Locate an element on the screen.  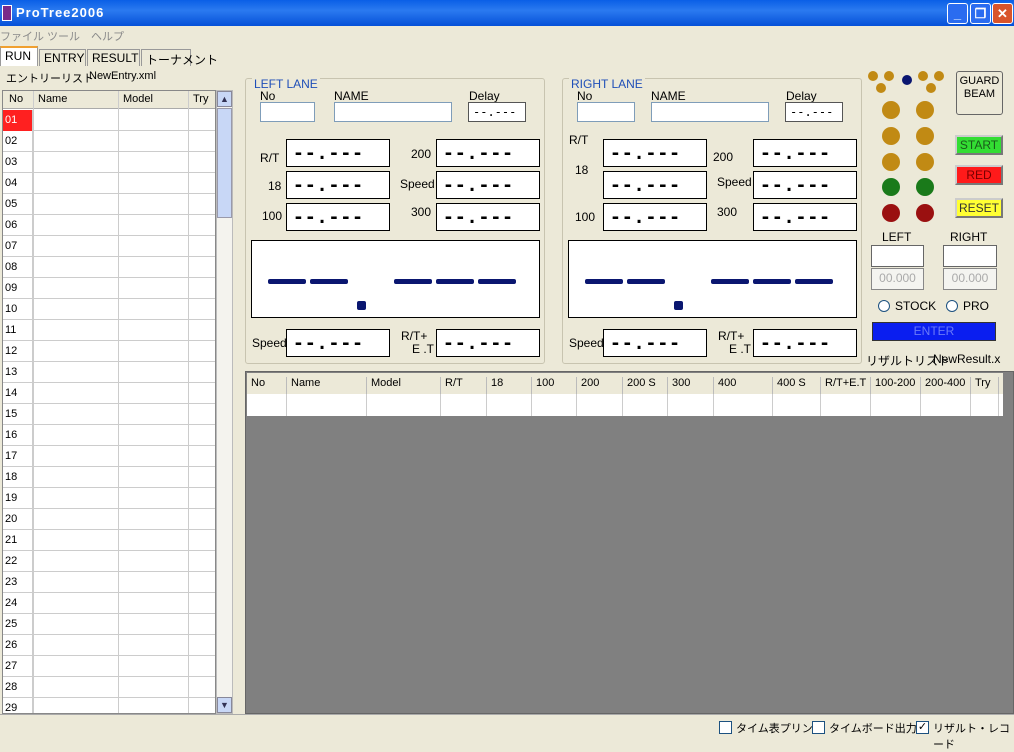
list-item: 08 is located at coordinates (109, 267).